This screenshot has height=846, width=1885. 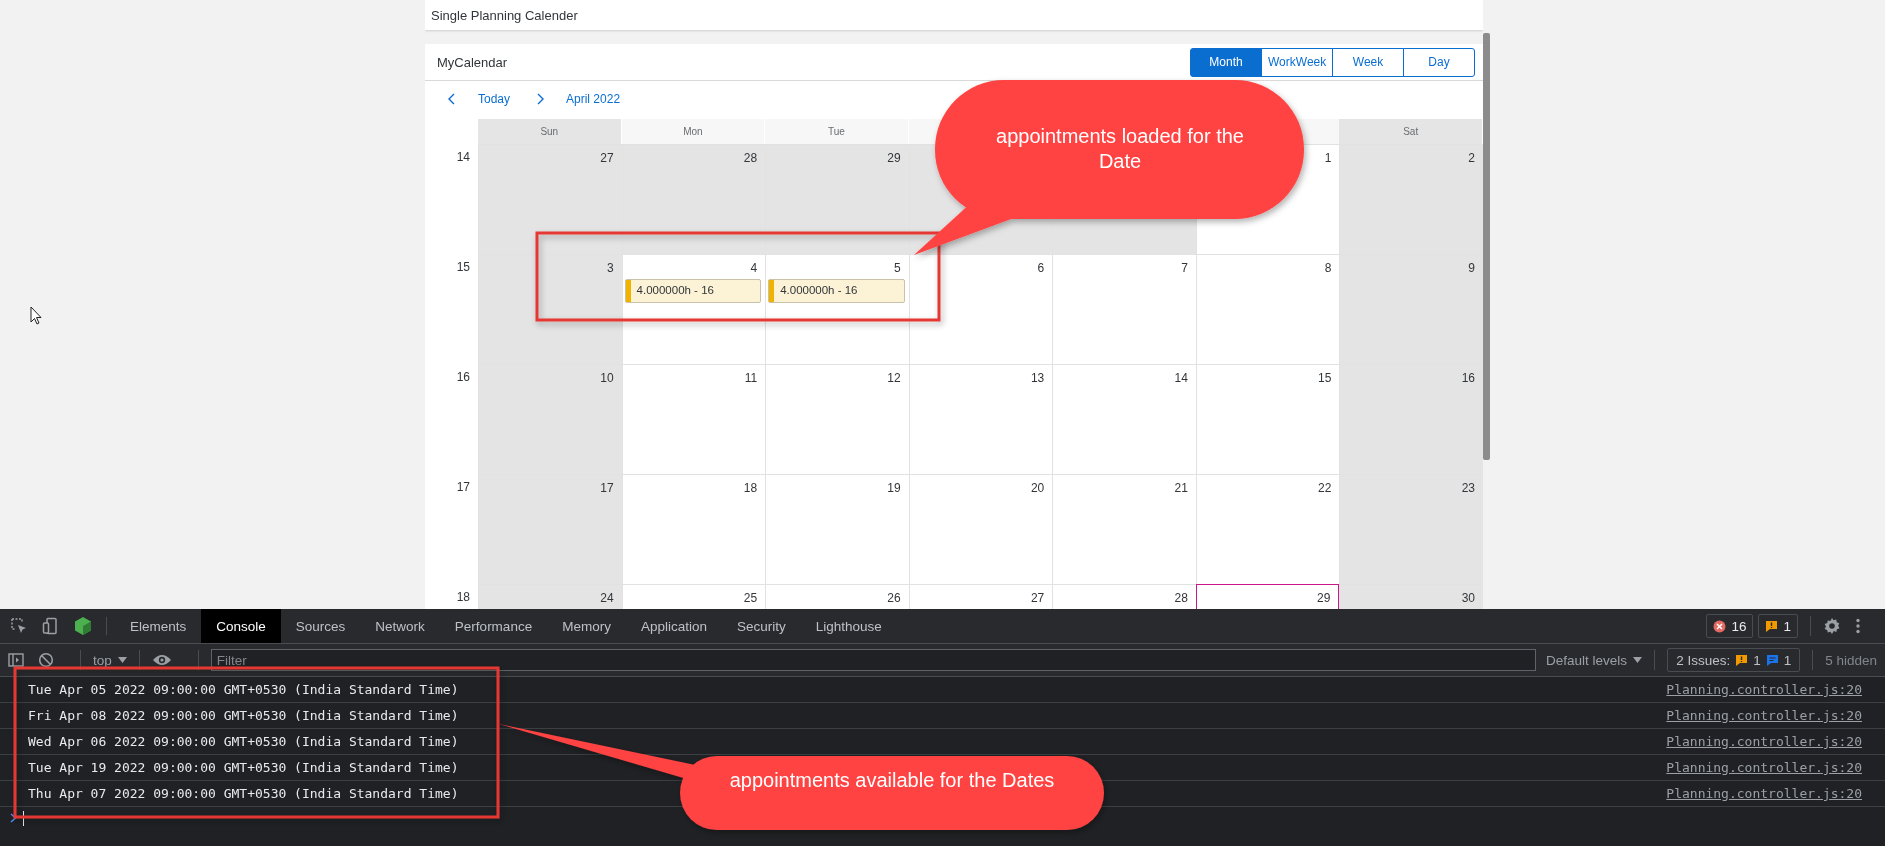 I want to click on day-cell: 5 4.000000h - 16, so click(x=837, y=309).